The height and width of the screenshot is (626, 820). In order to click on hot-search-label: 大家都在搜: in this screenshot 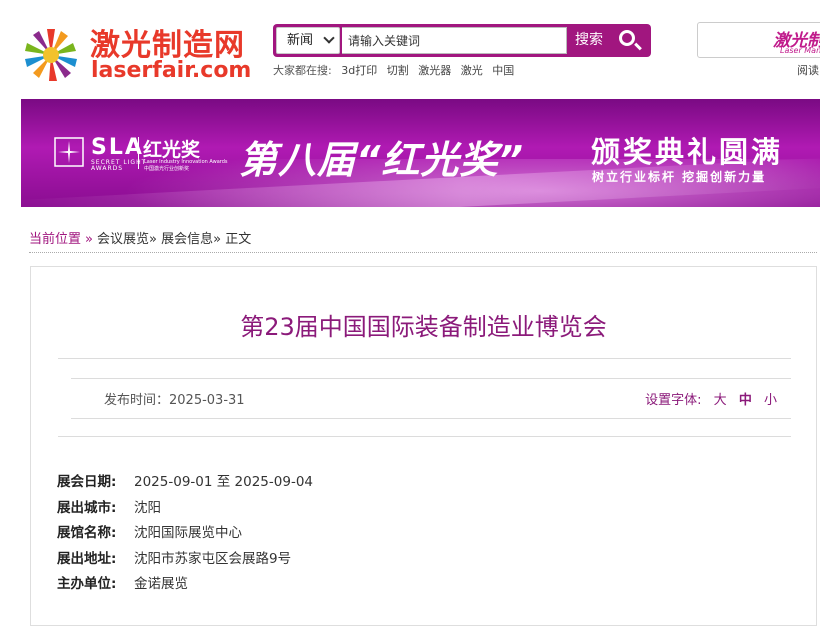, I will do `click(302, 70)`.